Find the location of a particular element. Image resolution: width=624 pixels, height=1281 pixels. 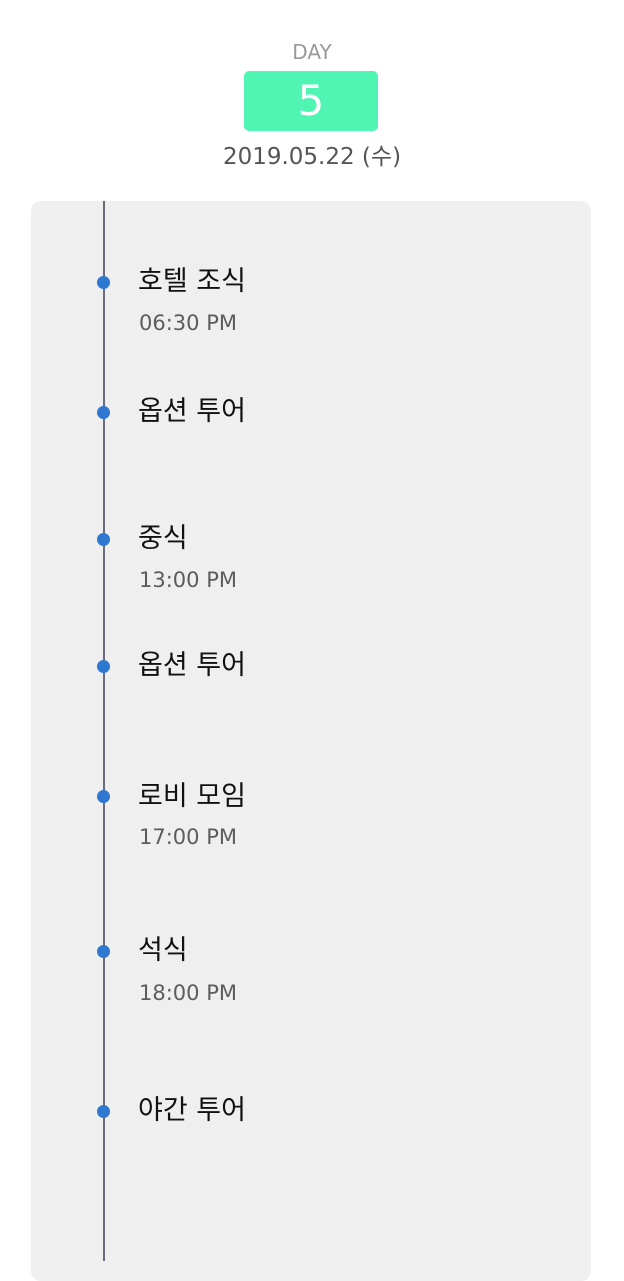

event-time: 17:00 PM is located at coordinates (188, 837).